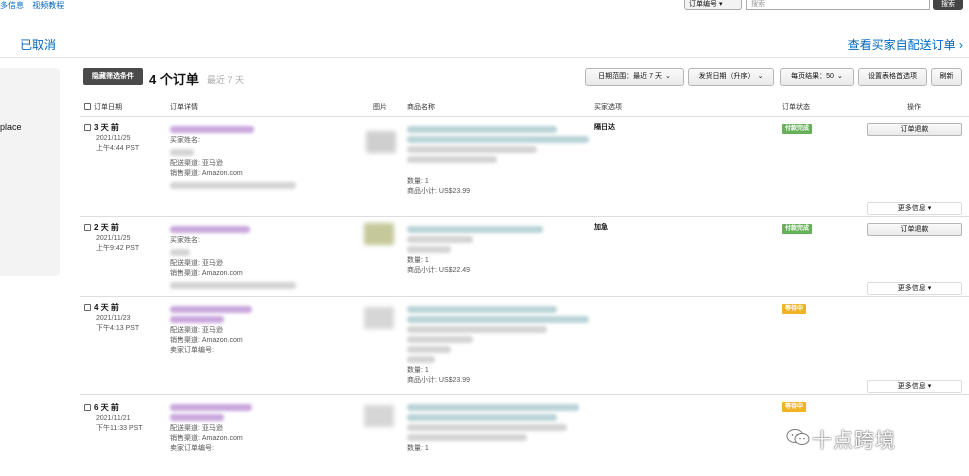 This screenshot has width=969, height=476. What do you see at coordinates (634, 77) in the screenshot?
I see `date-range-dropdown: 日期范围：最近 7 天 ⌄` at bounding box center [634, 77].